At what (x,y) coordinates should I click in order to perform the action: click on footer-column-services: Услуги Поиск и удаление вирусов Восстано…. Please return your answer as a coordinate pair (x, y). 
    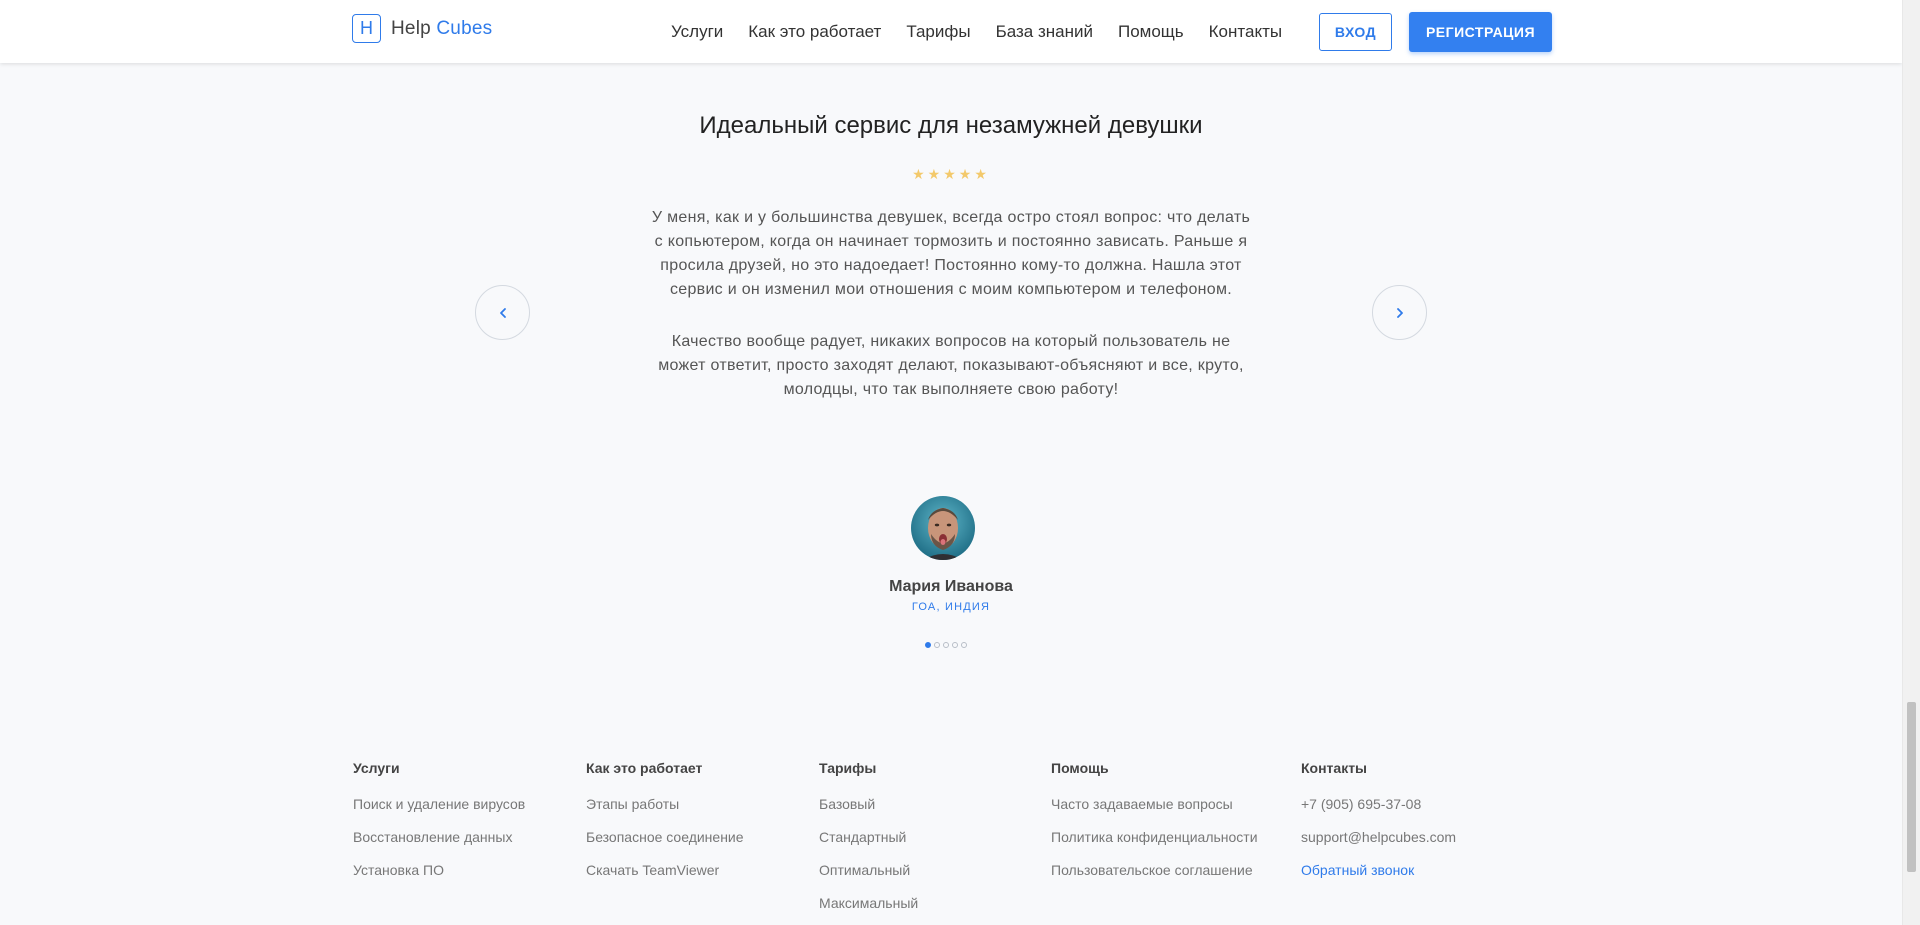
    Looking at the image, I should click on (439, 827).